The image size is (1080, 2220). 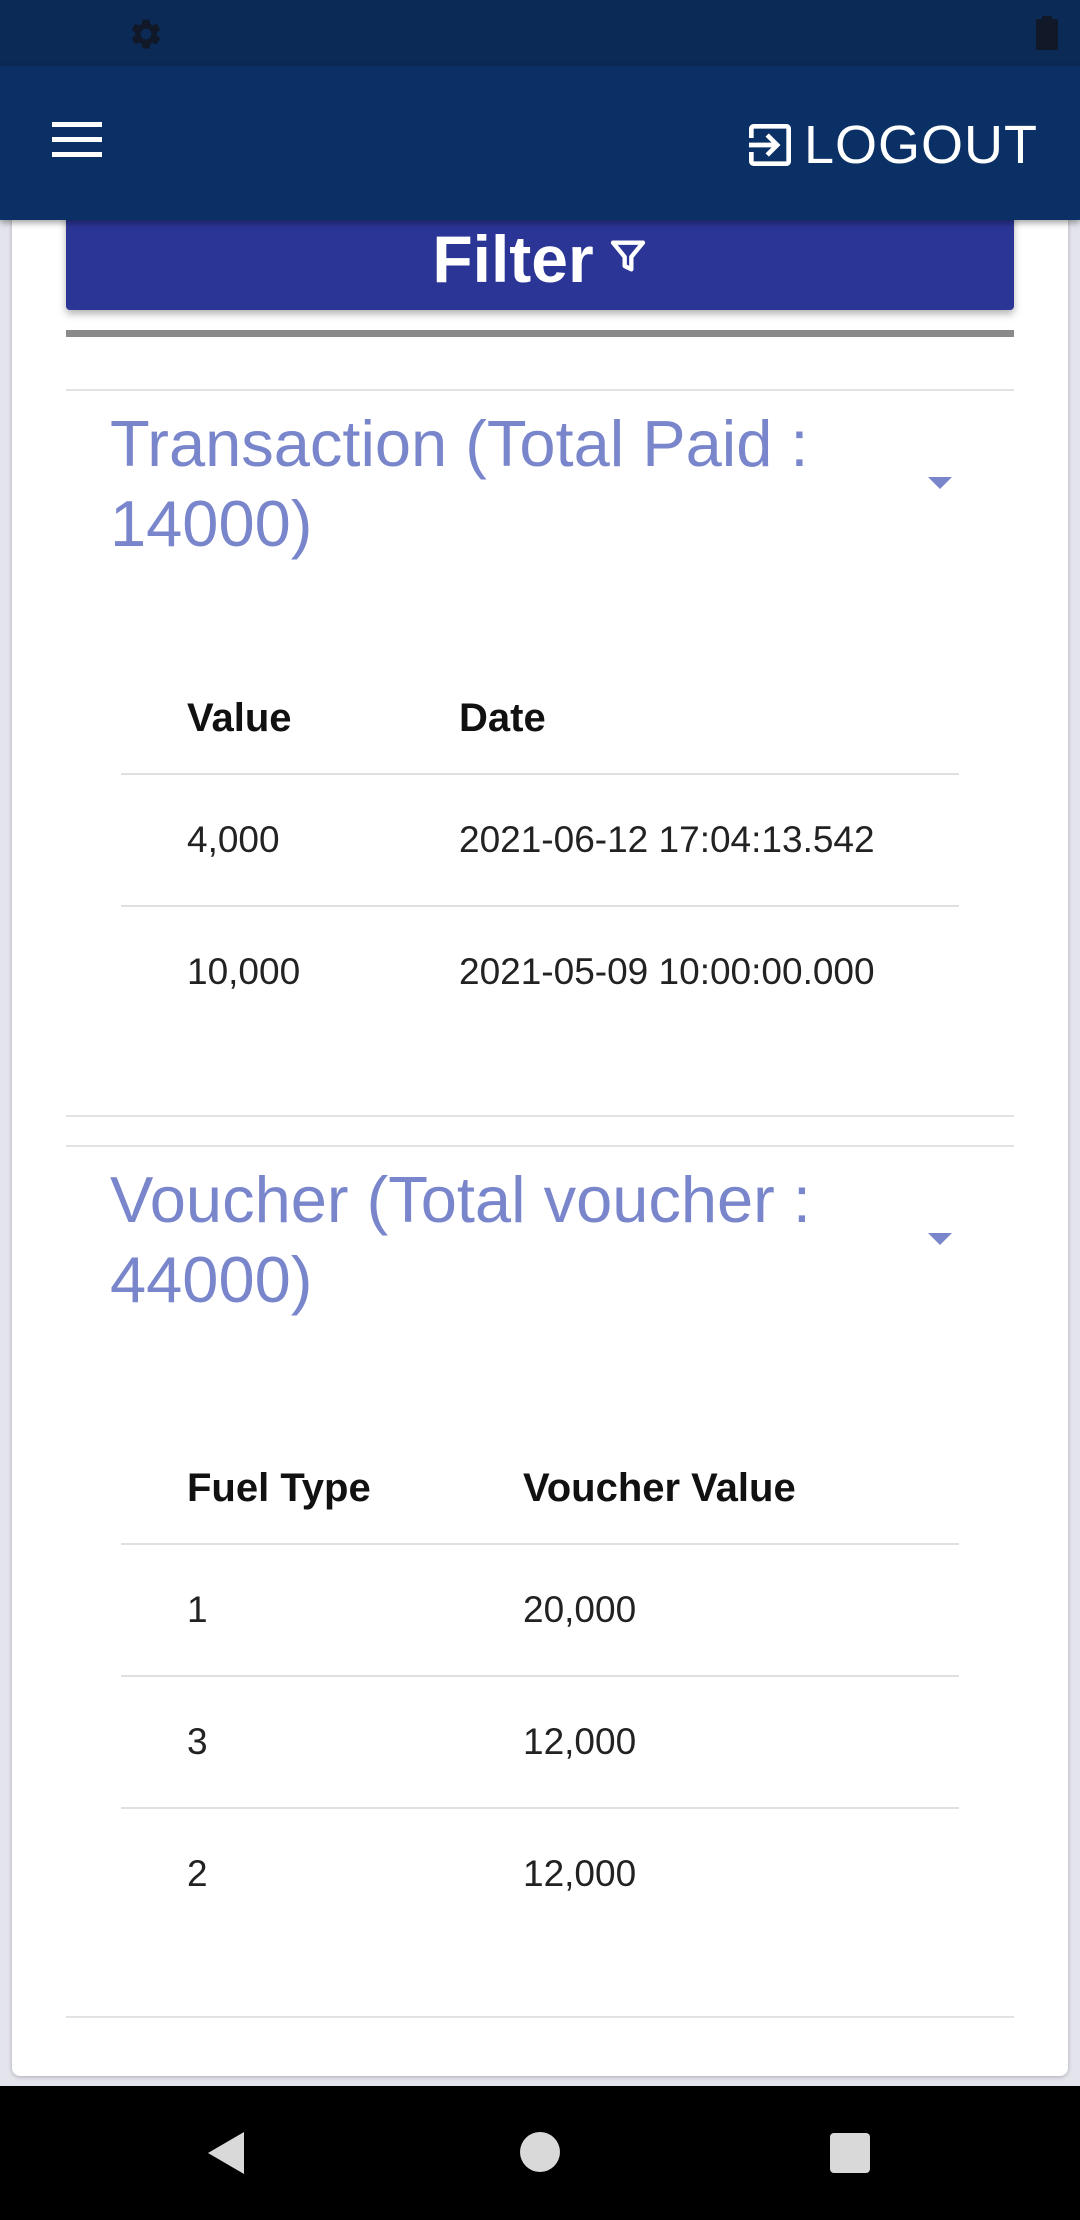 I want to click on filter-label: Filter, so click(x=513, y=259).